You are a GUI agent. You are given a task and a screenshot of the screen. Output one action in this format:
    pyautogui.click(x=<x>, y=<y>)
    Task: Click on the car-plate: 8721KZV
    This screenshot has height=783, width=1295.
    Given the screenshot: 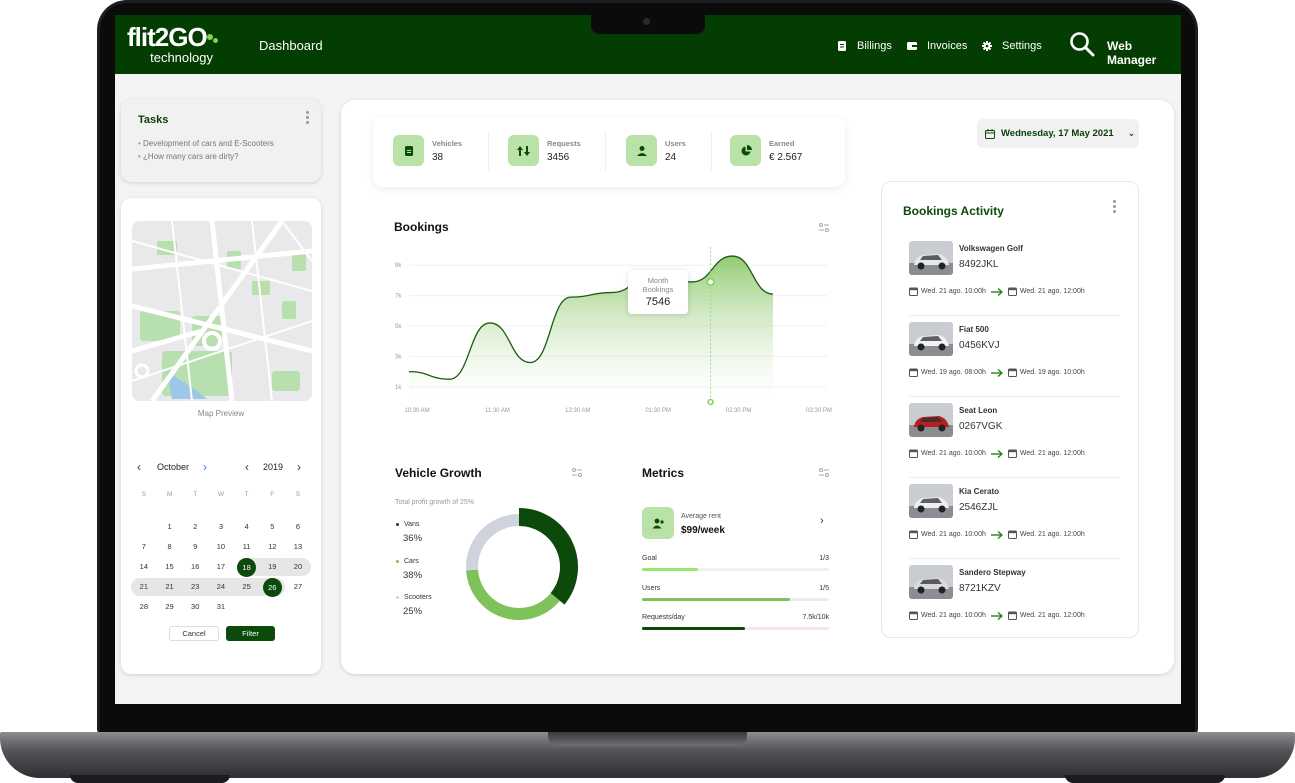 What is the action you would take?
    pyautogui.click(x=980, y=588)
    